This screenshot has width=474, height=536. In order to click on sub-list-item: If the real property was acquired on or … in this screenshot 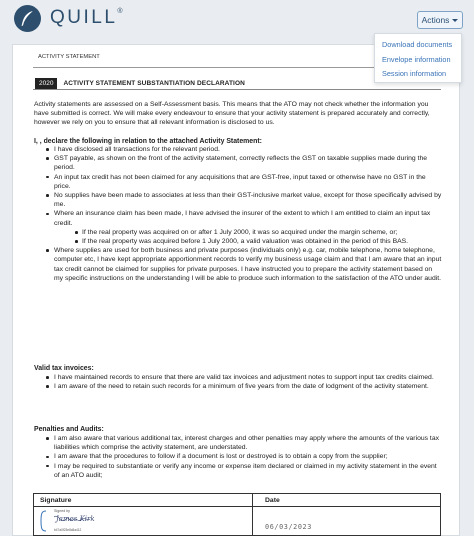, I will do `click(248, 232)`.